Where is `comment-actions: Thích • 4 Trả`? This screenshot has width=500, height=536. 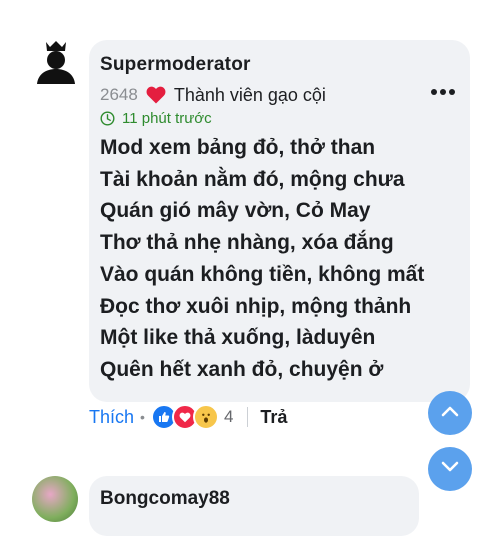
comment-actions: Thích • 4 Trả is located at coordinates (188, 417).